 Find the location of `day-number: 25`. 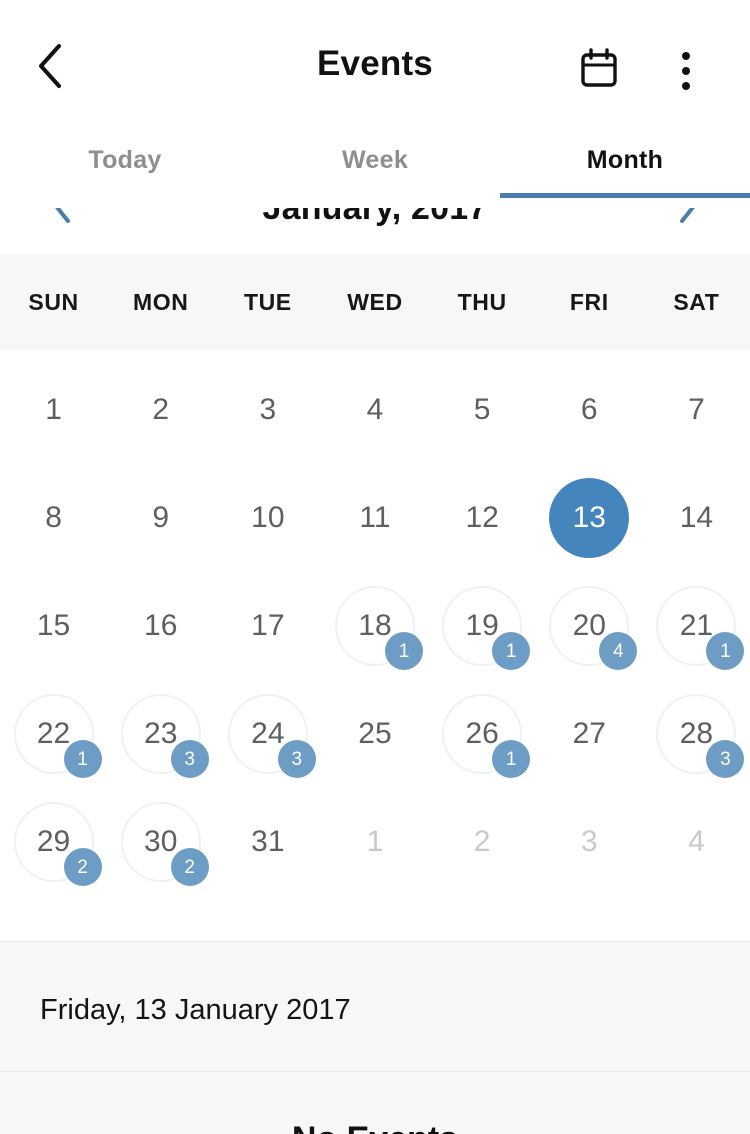

day-number: 25 is located at coordinates (375, 734).